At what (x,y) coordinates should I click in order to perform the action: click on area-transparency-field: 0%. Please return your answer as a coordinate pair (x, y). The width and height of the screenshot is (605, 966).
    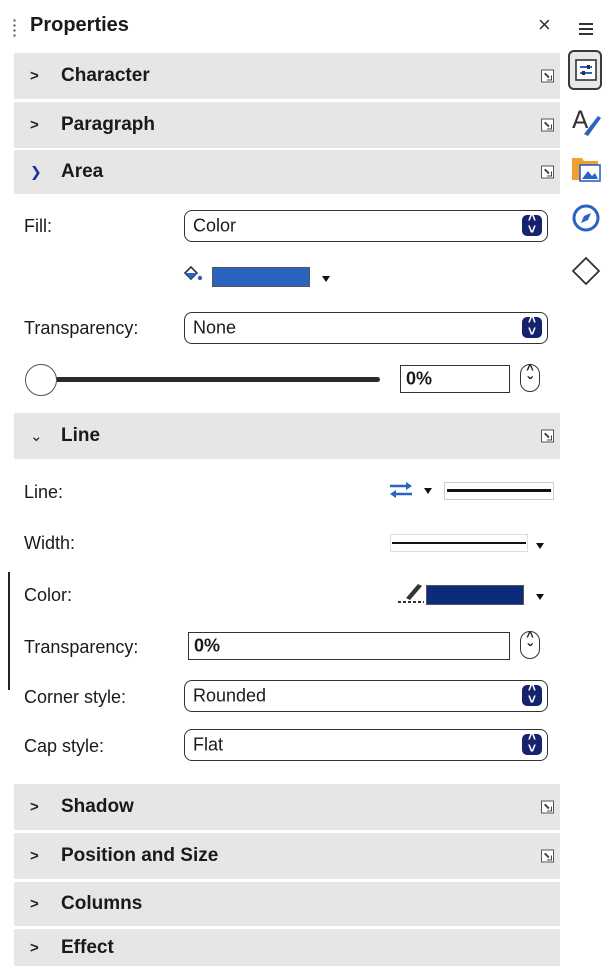
    Looking at the image, I should click on (455, 379).